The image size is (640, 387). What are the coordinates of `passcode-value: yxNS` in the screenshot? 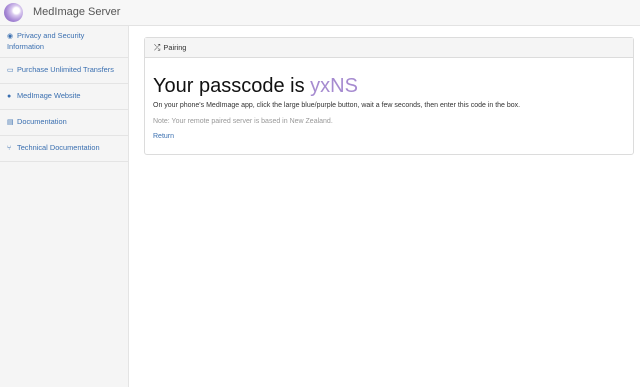 It's located at (334, 86).